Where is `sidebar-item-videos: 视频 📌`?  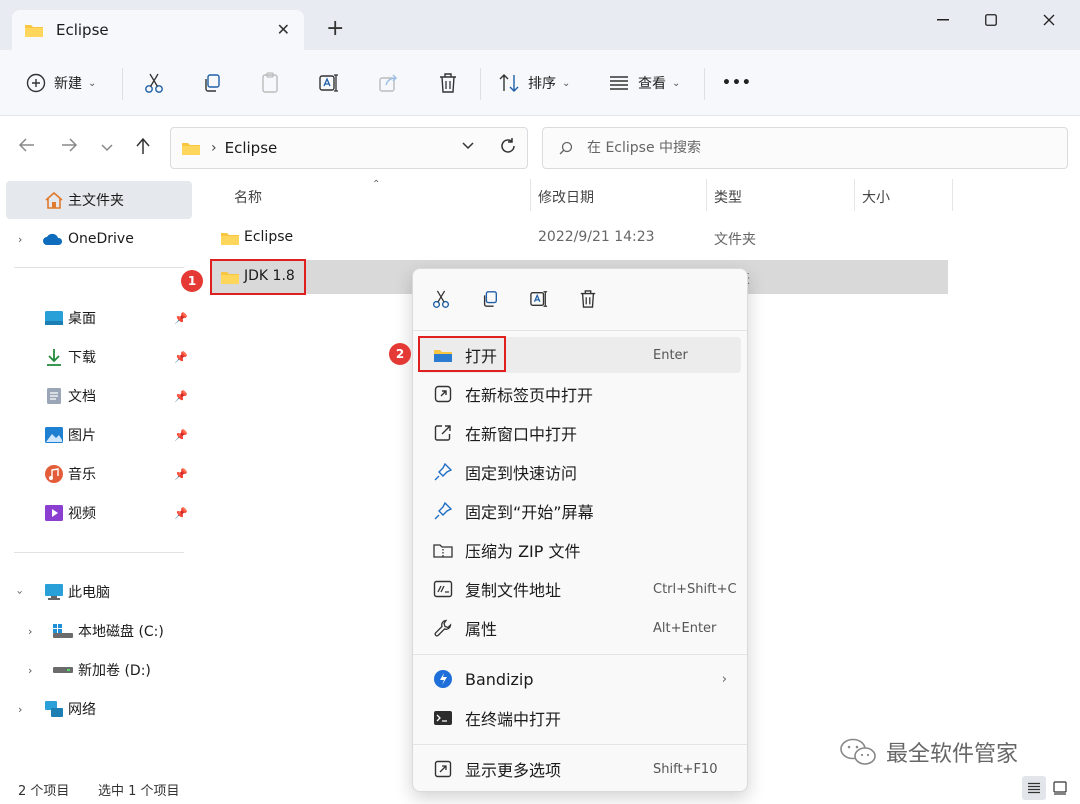
sidebar-item-videos: 视频 📌 is located at coordinates (99, 513).